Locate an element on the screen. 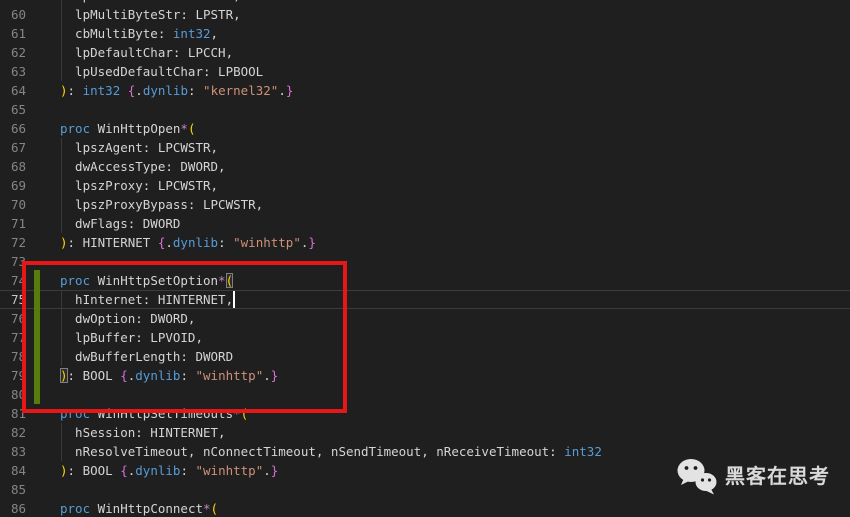  code-text: lpDefaultChar: LPCCH, is located at coordinates (455, 52).